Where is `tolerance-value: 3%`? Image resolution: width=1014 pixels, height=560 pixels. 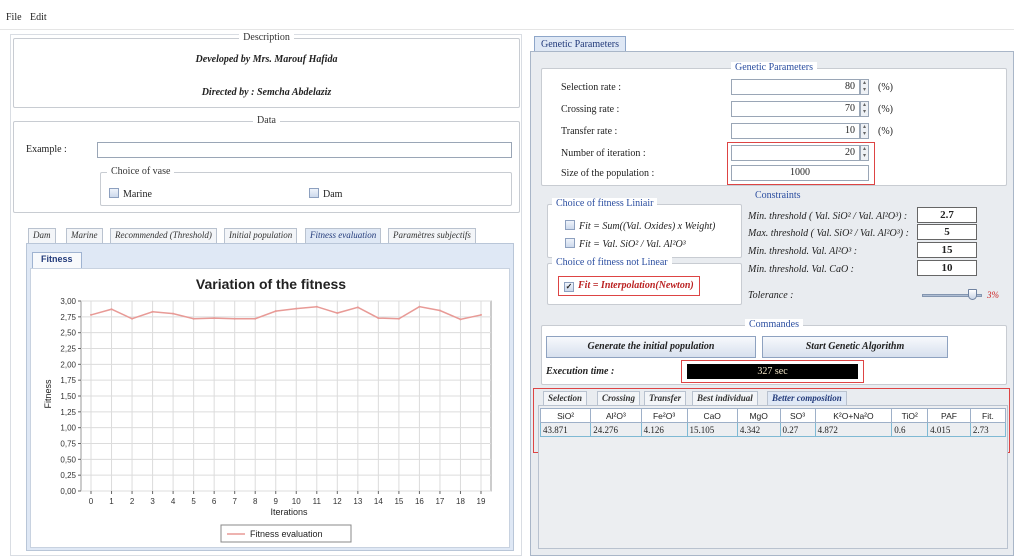 tolerance-value: 3% is located at coordinates (993, 295).